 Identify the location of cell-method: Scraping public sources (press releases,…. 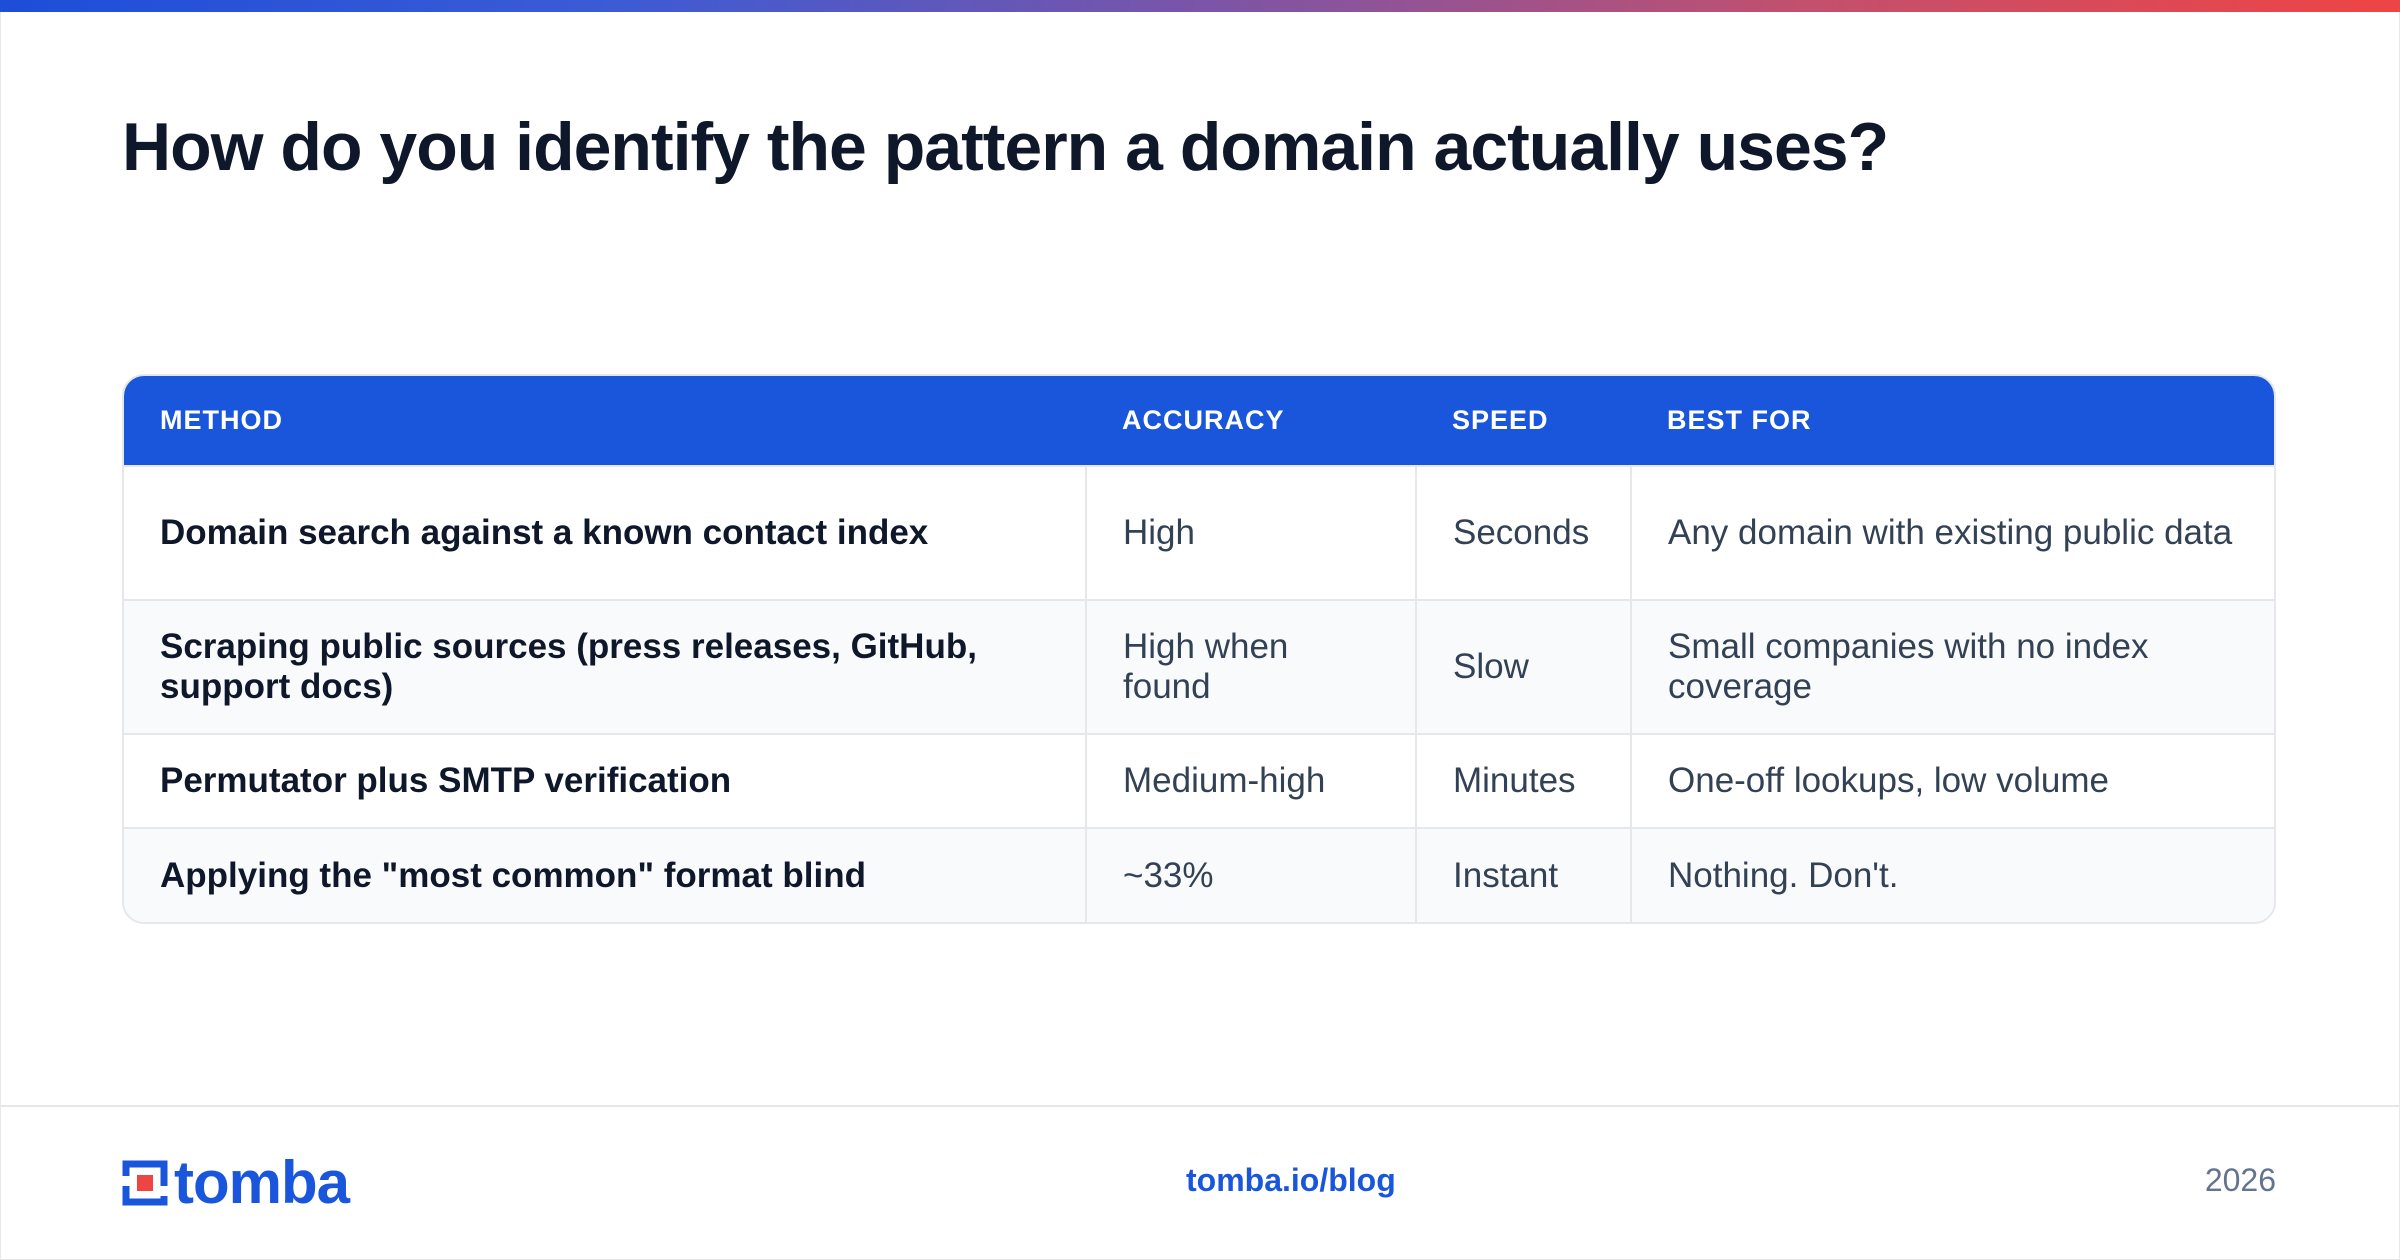
(605, 666).